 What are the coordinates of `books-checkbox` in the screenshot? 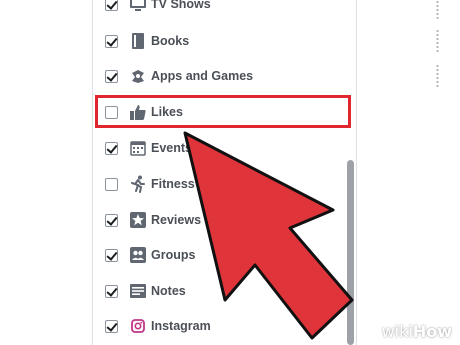 It's located at (111, 41).